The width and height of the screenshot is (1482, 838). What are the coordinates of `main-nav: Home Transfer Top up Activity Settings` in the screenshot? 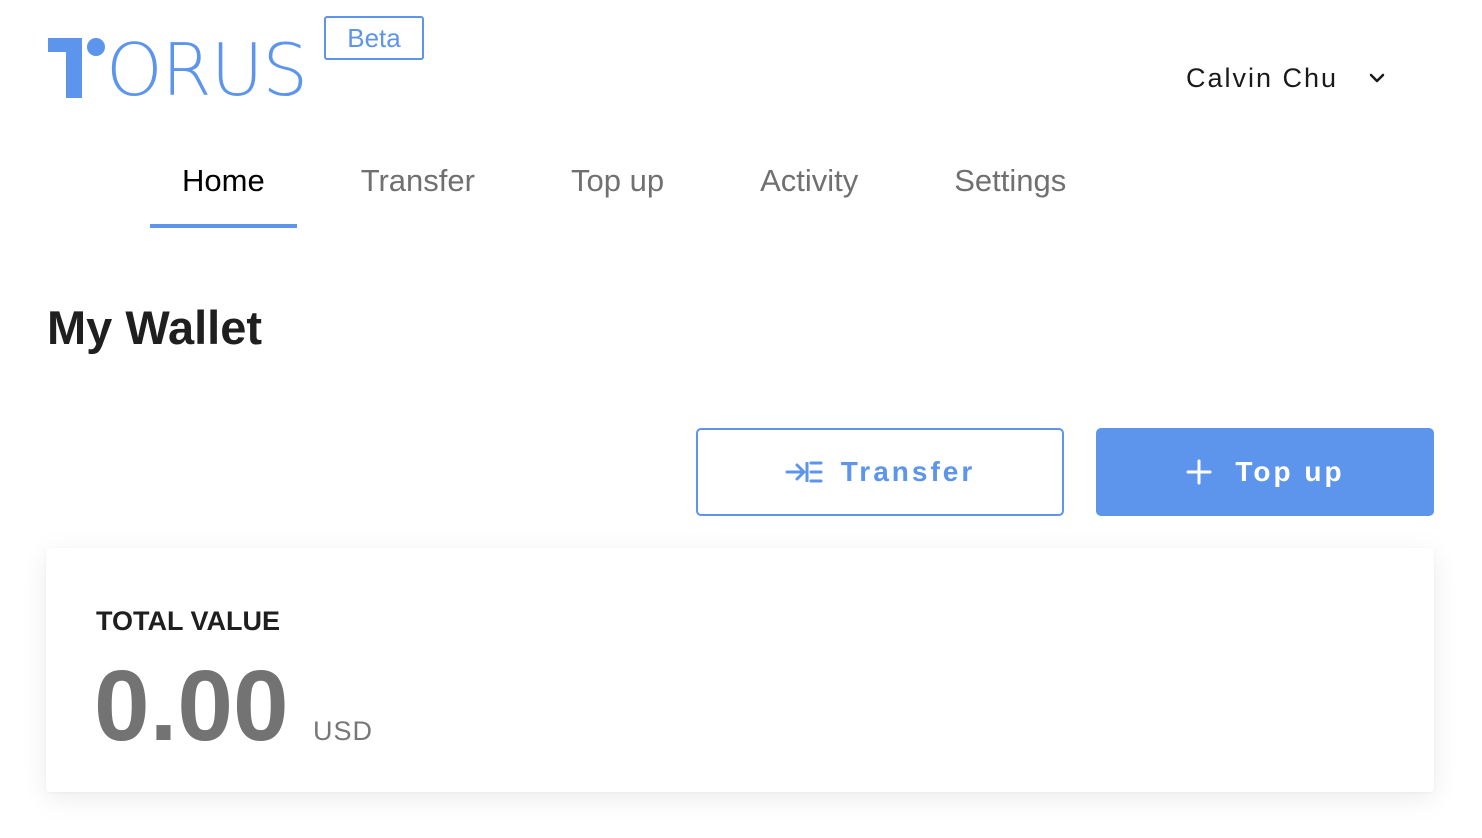 It's located at (640, 189).